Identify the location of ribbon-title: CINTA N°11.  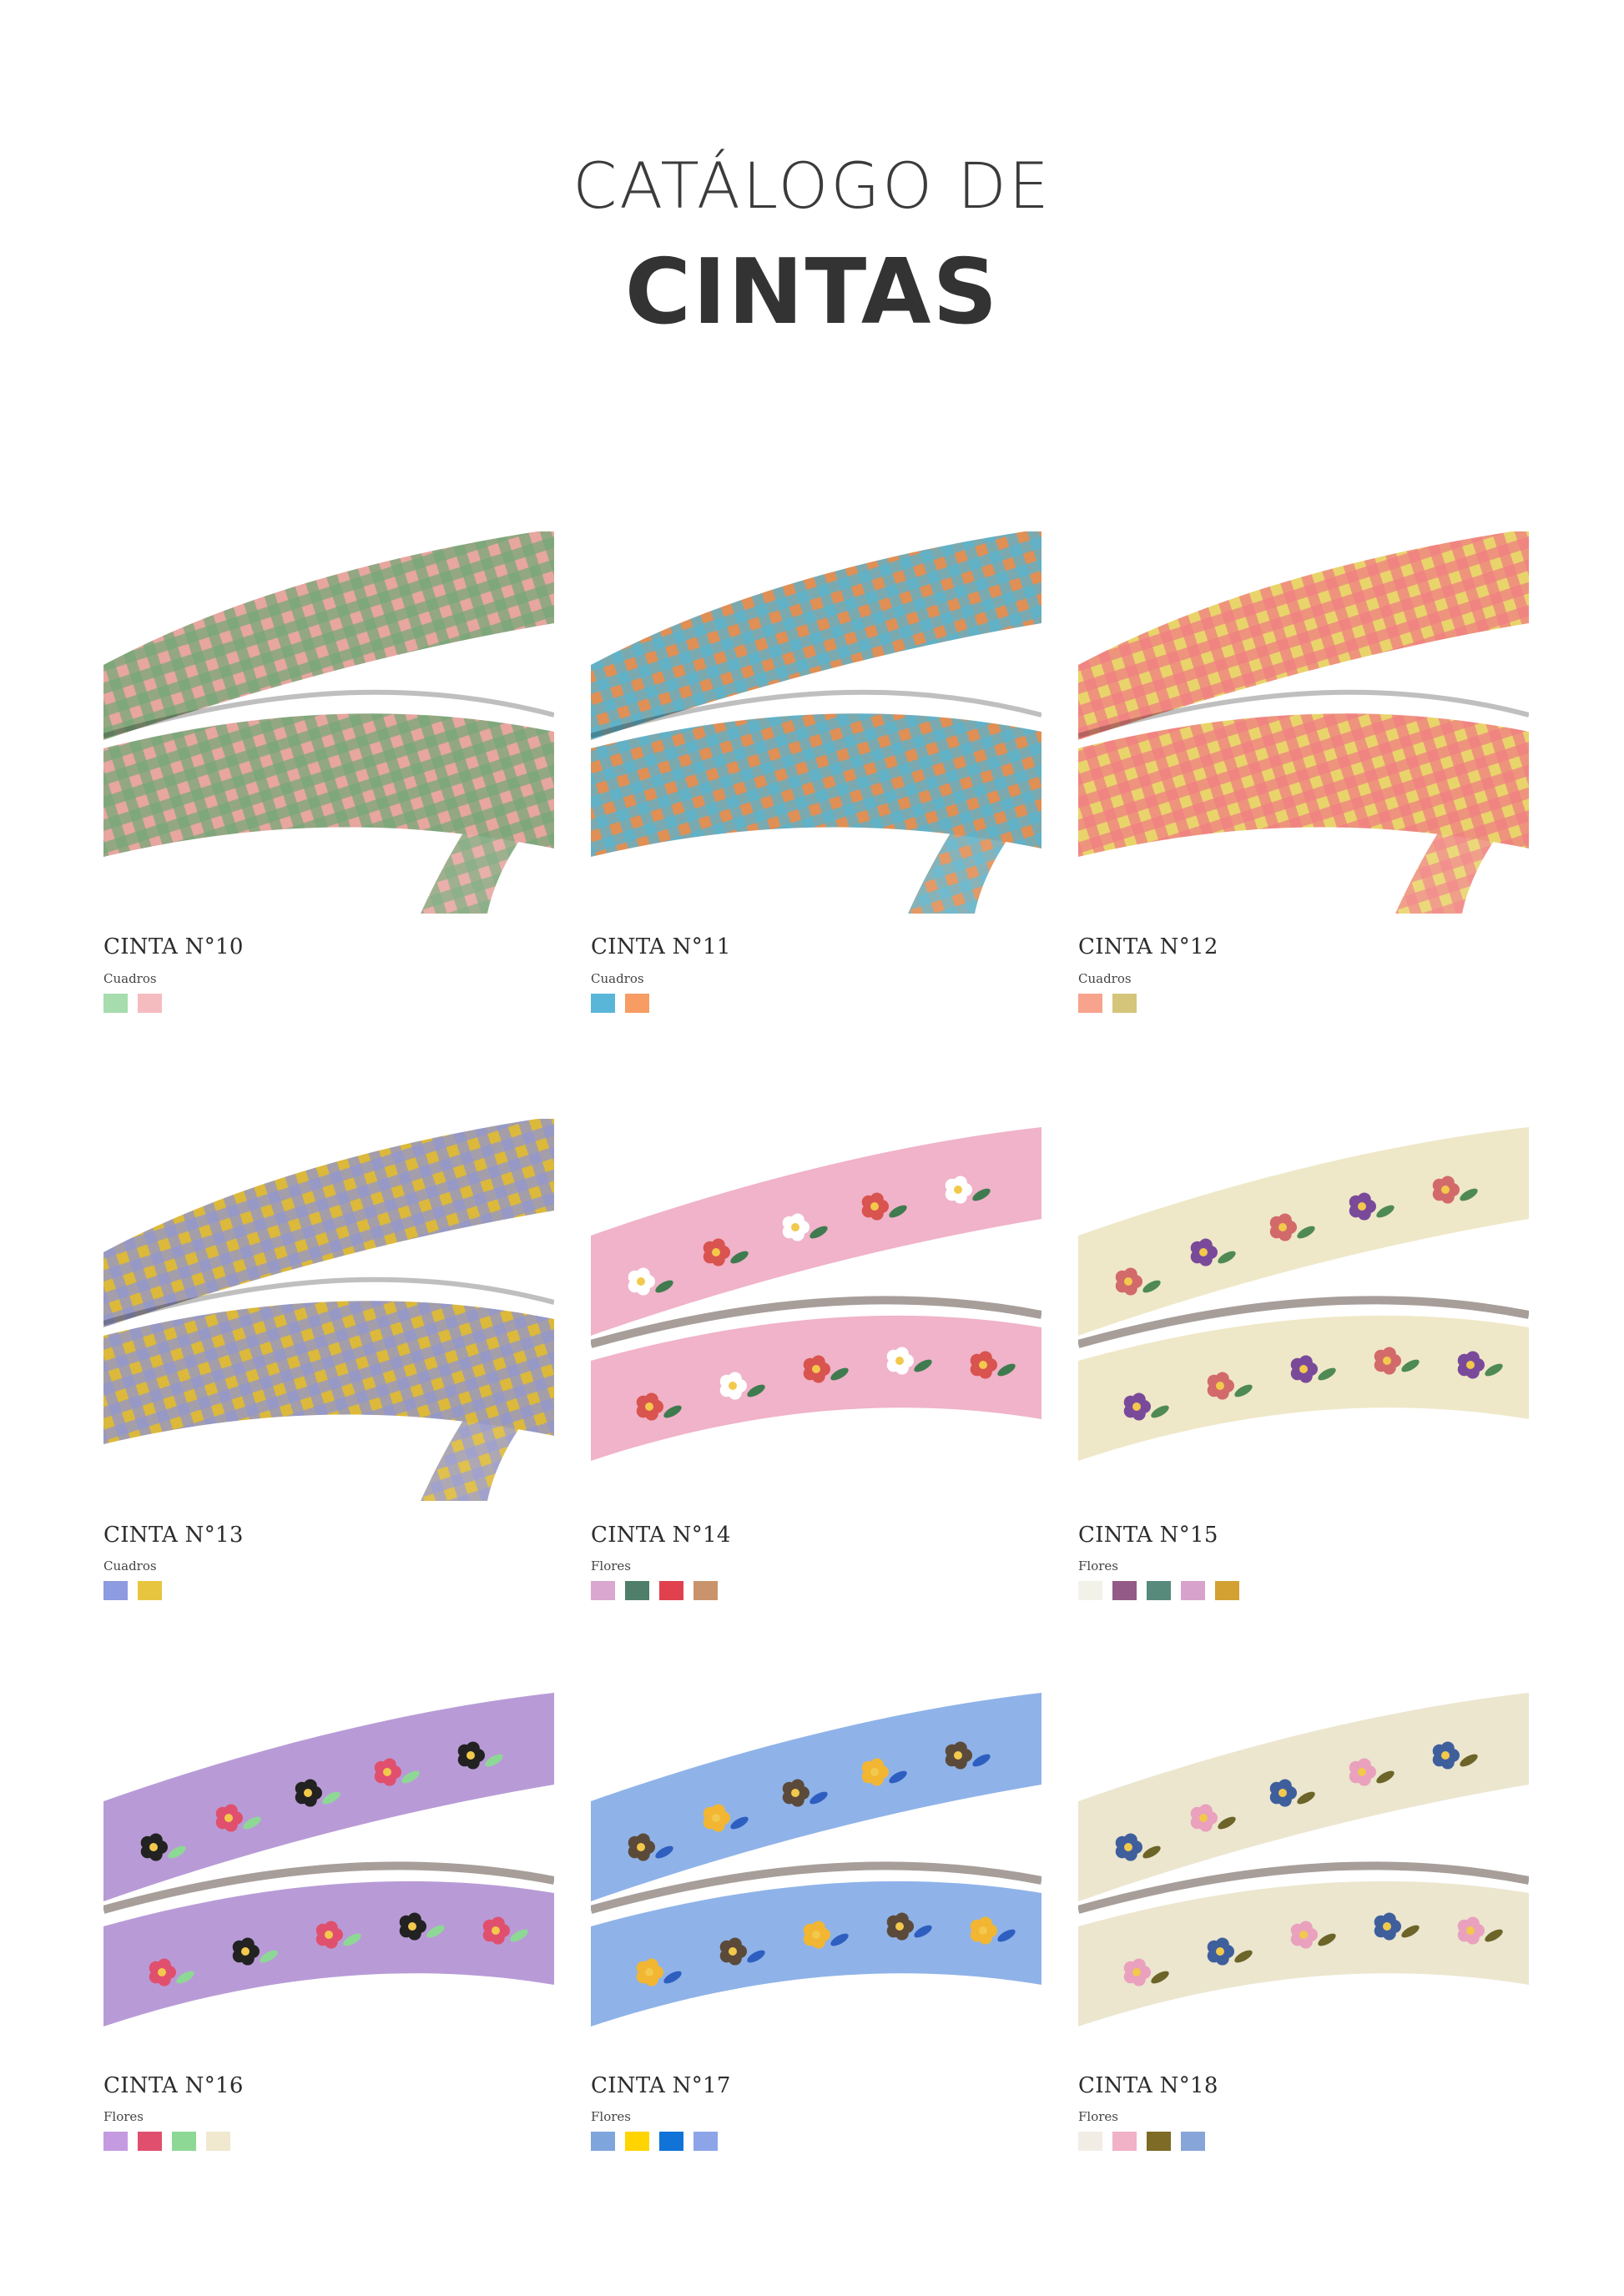
(661, 946).